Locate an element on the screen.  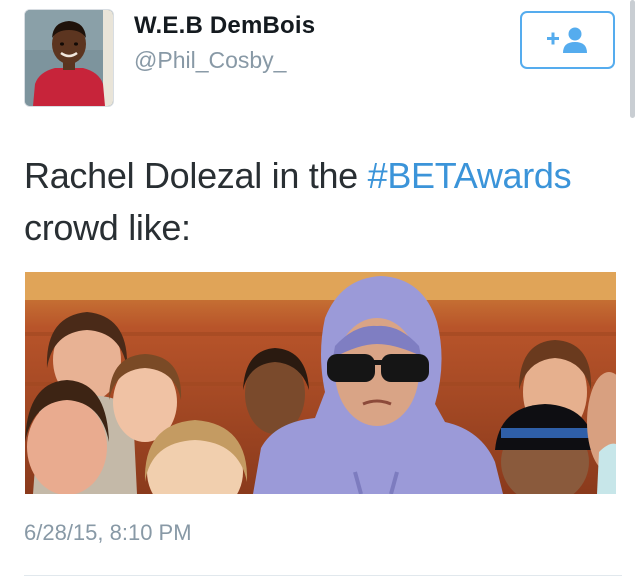
hashtag-link: #BETAwards is located at coordinates (470, 175).